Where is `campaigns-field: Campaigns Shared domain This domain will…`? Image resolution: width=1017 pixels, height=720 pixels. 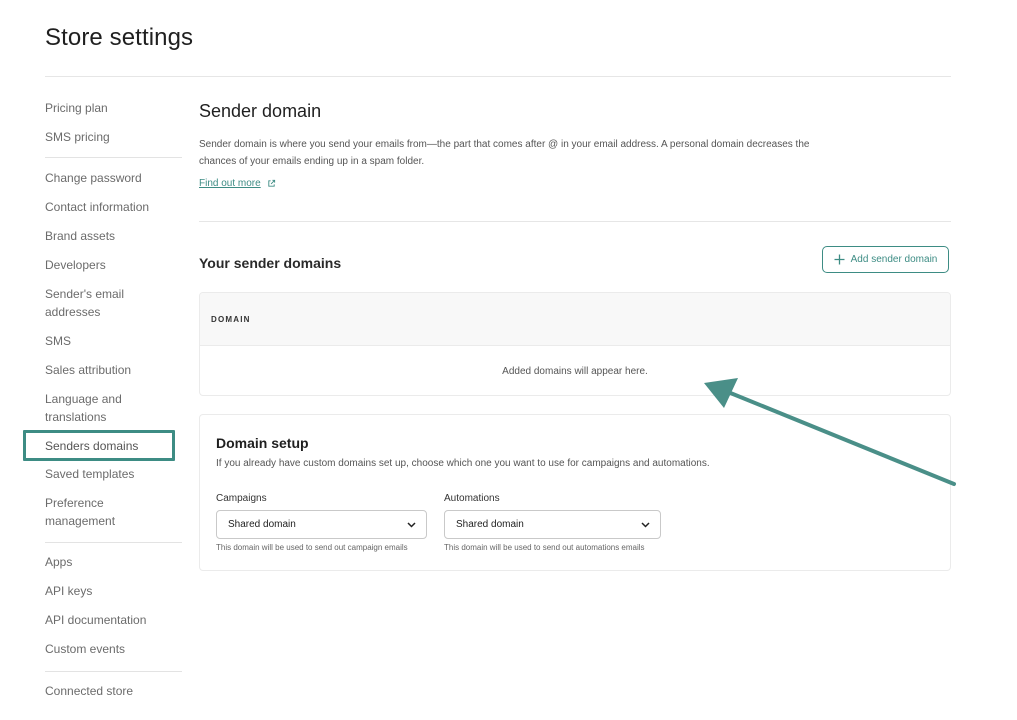 campaigns-field: Campaigns Shared domain This domain will… is located at coordinates (321, 522).